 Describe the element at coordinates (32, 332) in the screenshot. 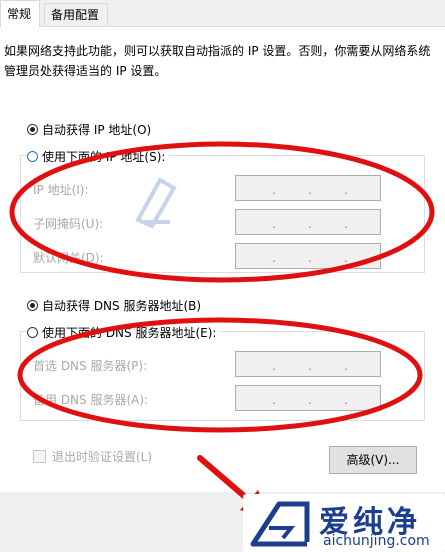

I see `radio-manual-dns-indicator` at that location.